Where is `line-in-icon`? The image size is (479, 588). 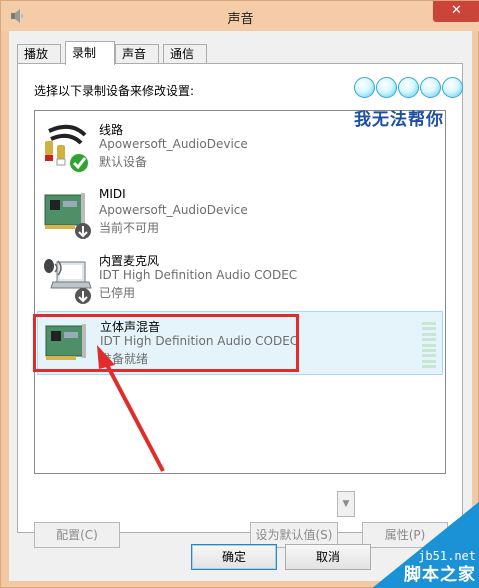 line-in-icon is located at coordinates (66, 148).